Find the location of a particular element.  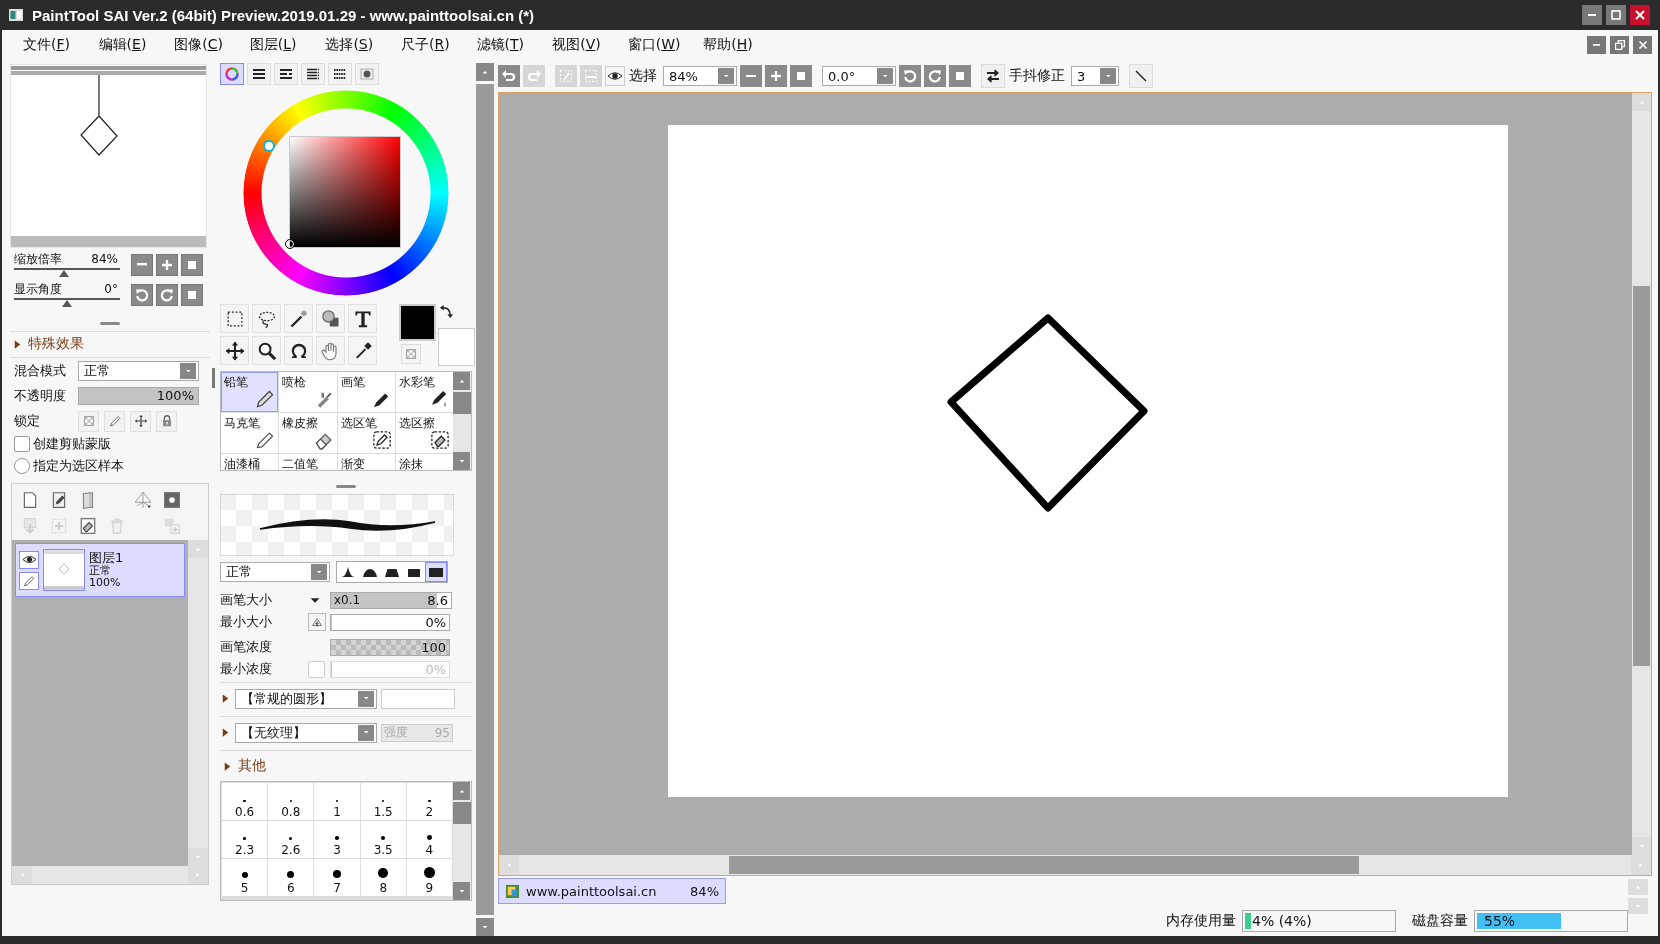

brush-size-preset: 1.5 is located at coordinates (383, 801).